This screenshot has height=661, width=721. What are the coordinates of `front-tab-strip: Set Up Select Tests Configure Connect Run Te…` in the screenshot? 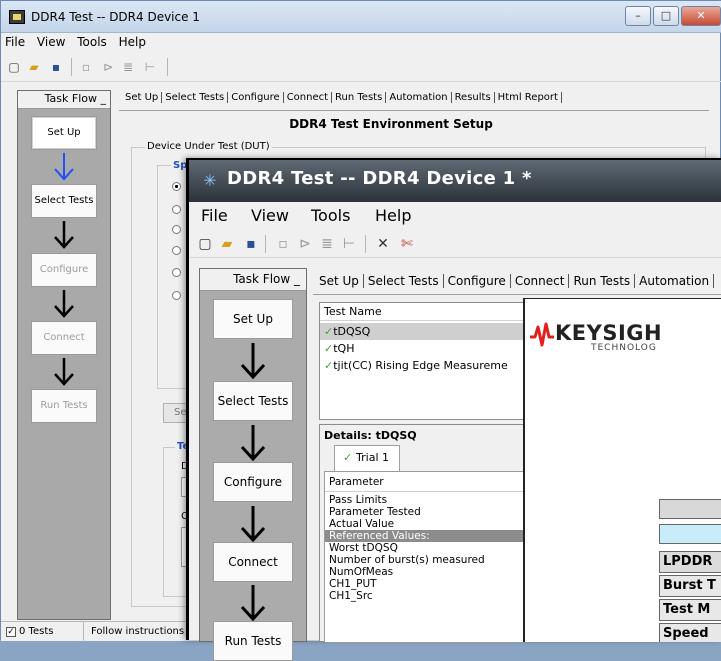 It's located at (516, 281).